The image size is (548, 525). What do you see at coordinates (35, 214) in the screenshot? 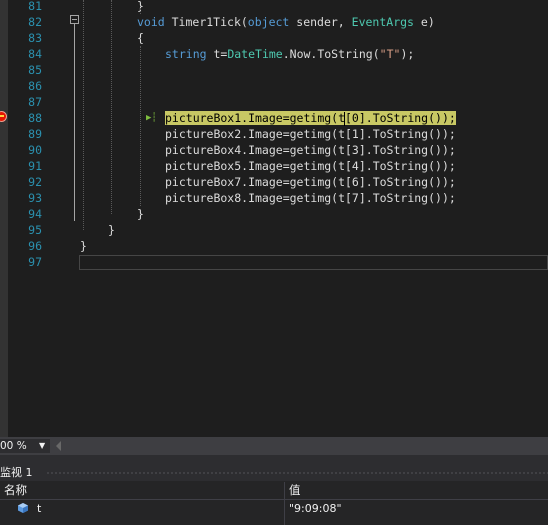
I see `line-number: 94` at bounding box center [35, 214].